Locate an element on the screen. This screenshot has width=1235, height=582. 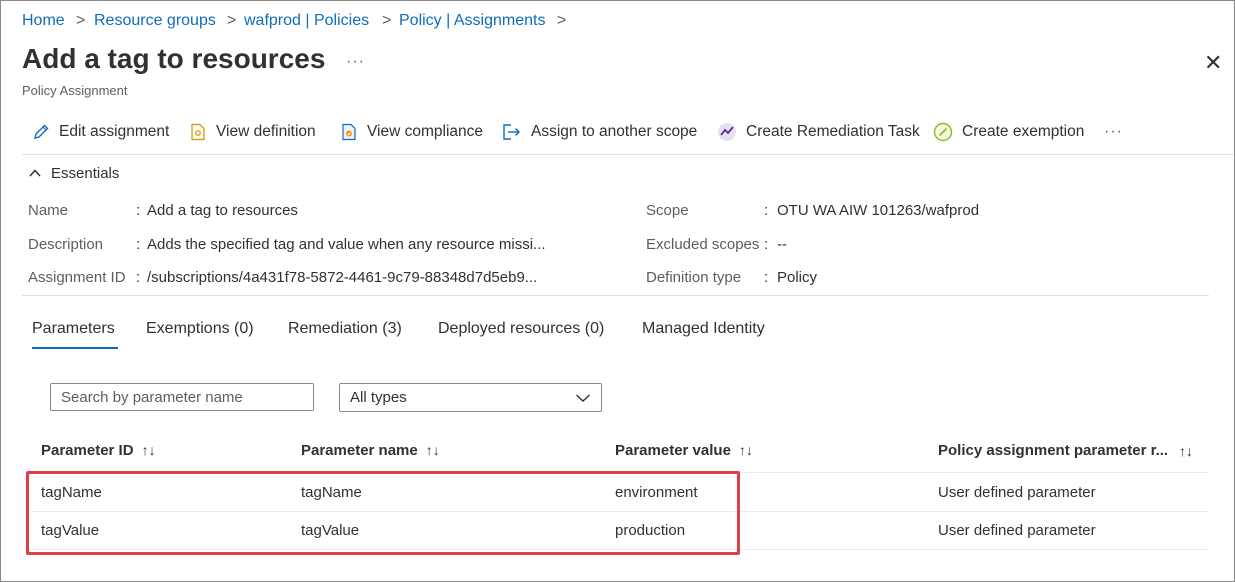
edit-assignment-button: Edit assignment is located at coordinates (100, 132).